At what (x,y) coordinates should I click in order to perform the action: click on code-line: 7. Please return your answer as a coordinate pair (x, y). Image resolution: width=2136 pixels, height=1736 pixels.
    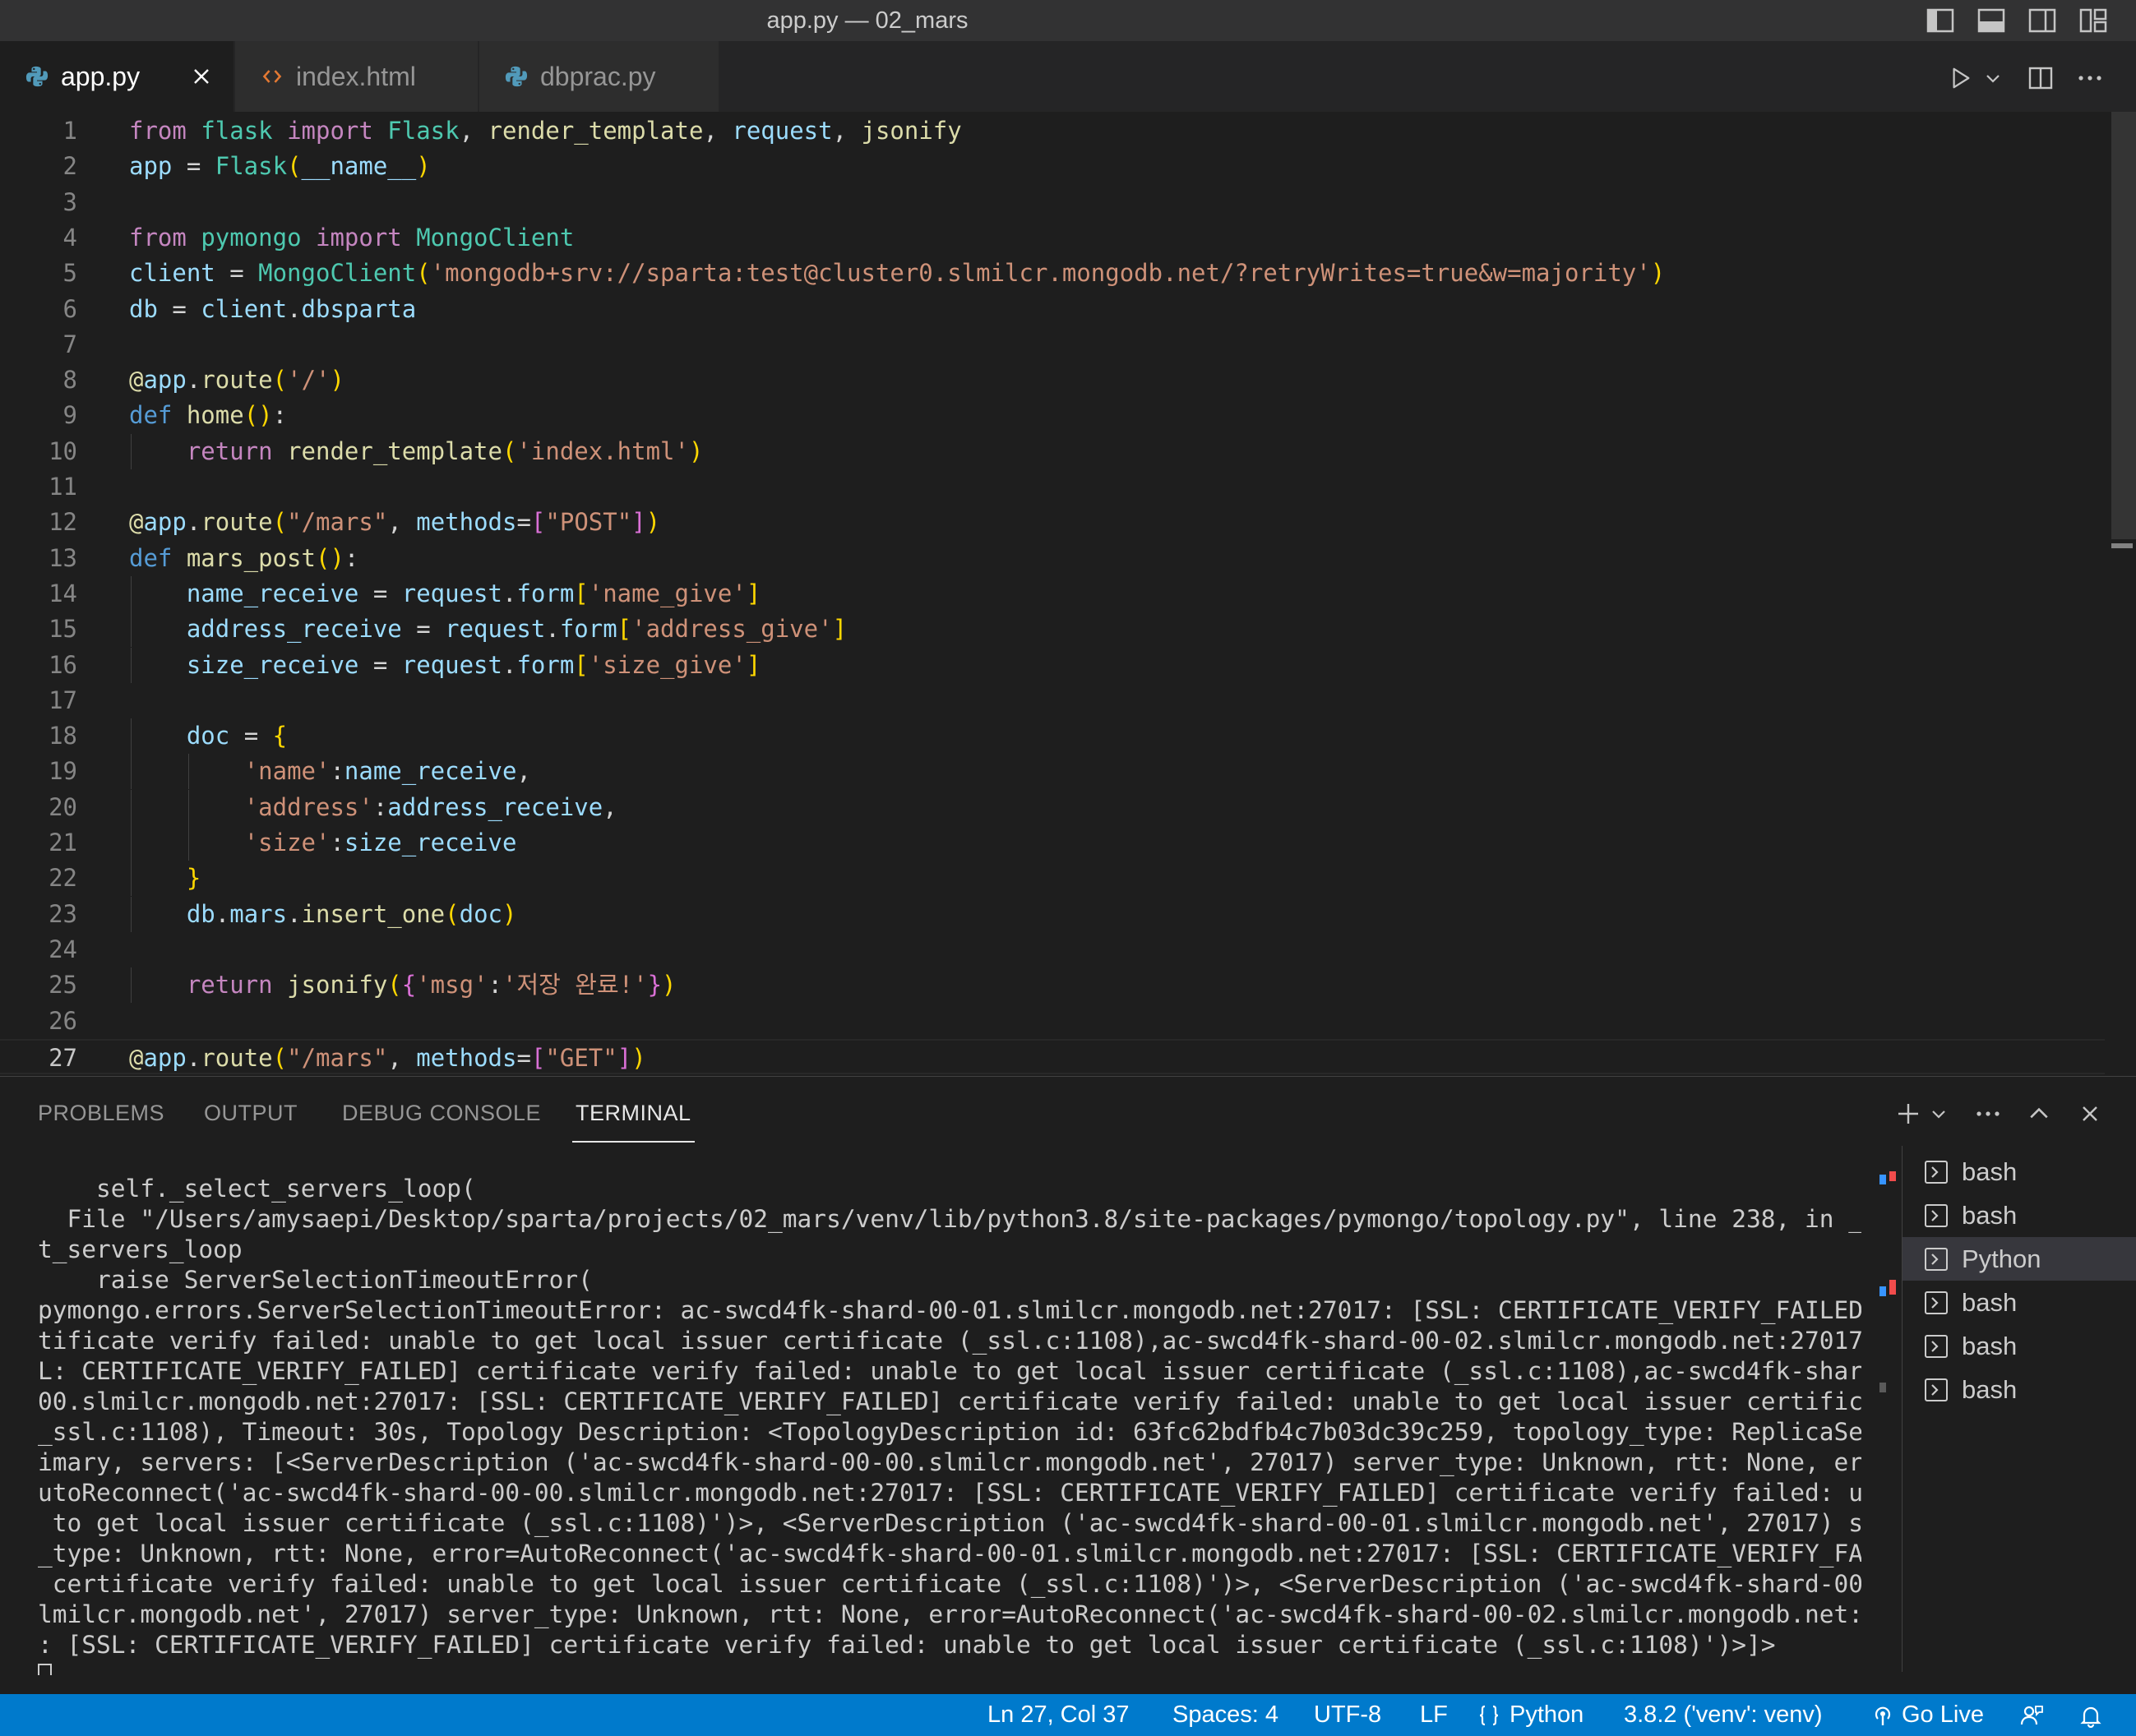
    Looking at the image, I should click on (1052, 345).